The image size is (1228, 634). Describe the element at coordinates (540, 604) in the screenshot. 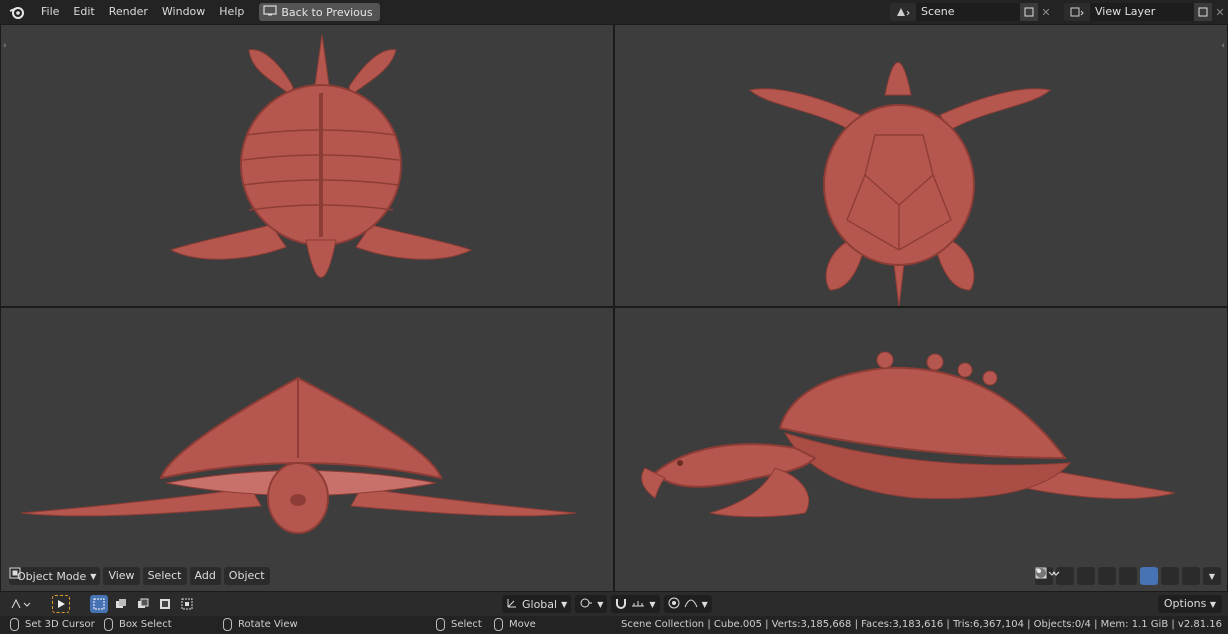

I see `transform-orientation-label: Global` at that location.